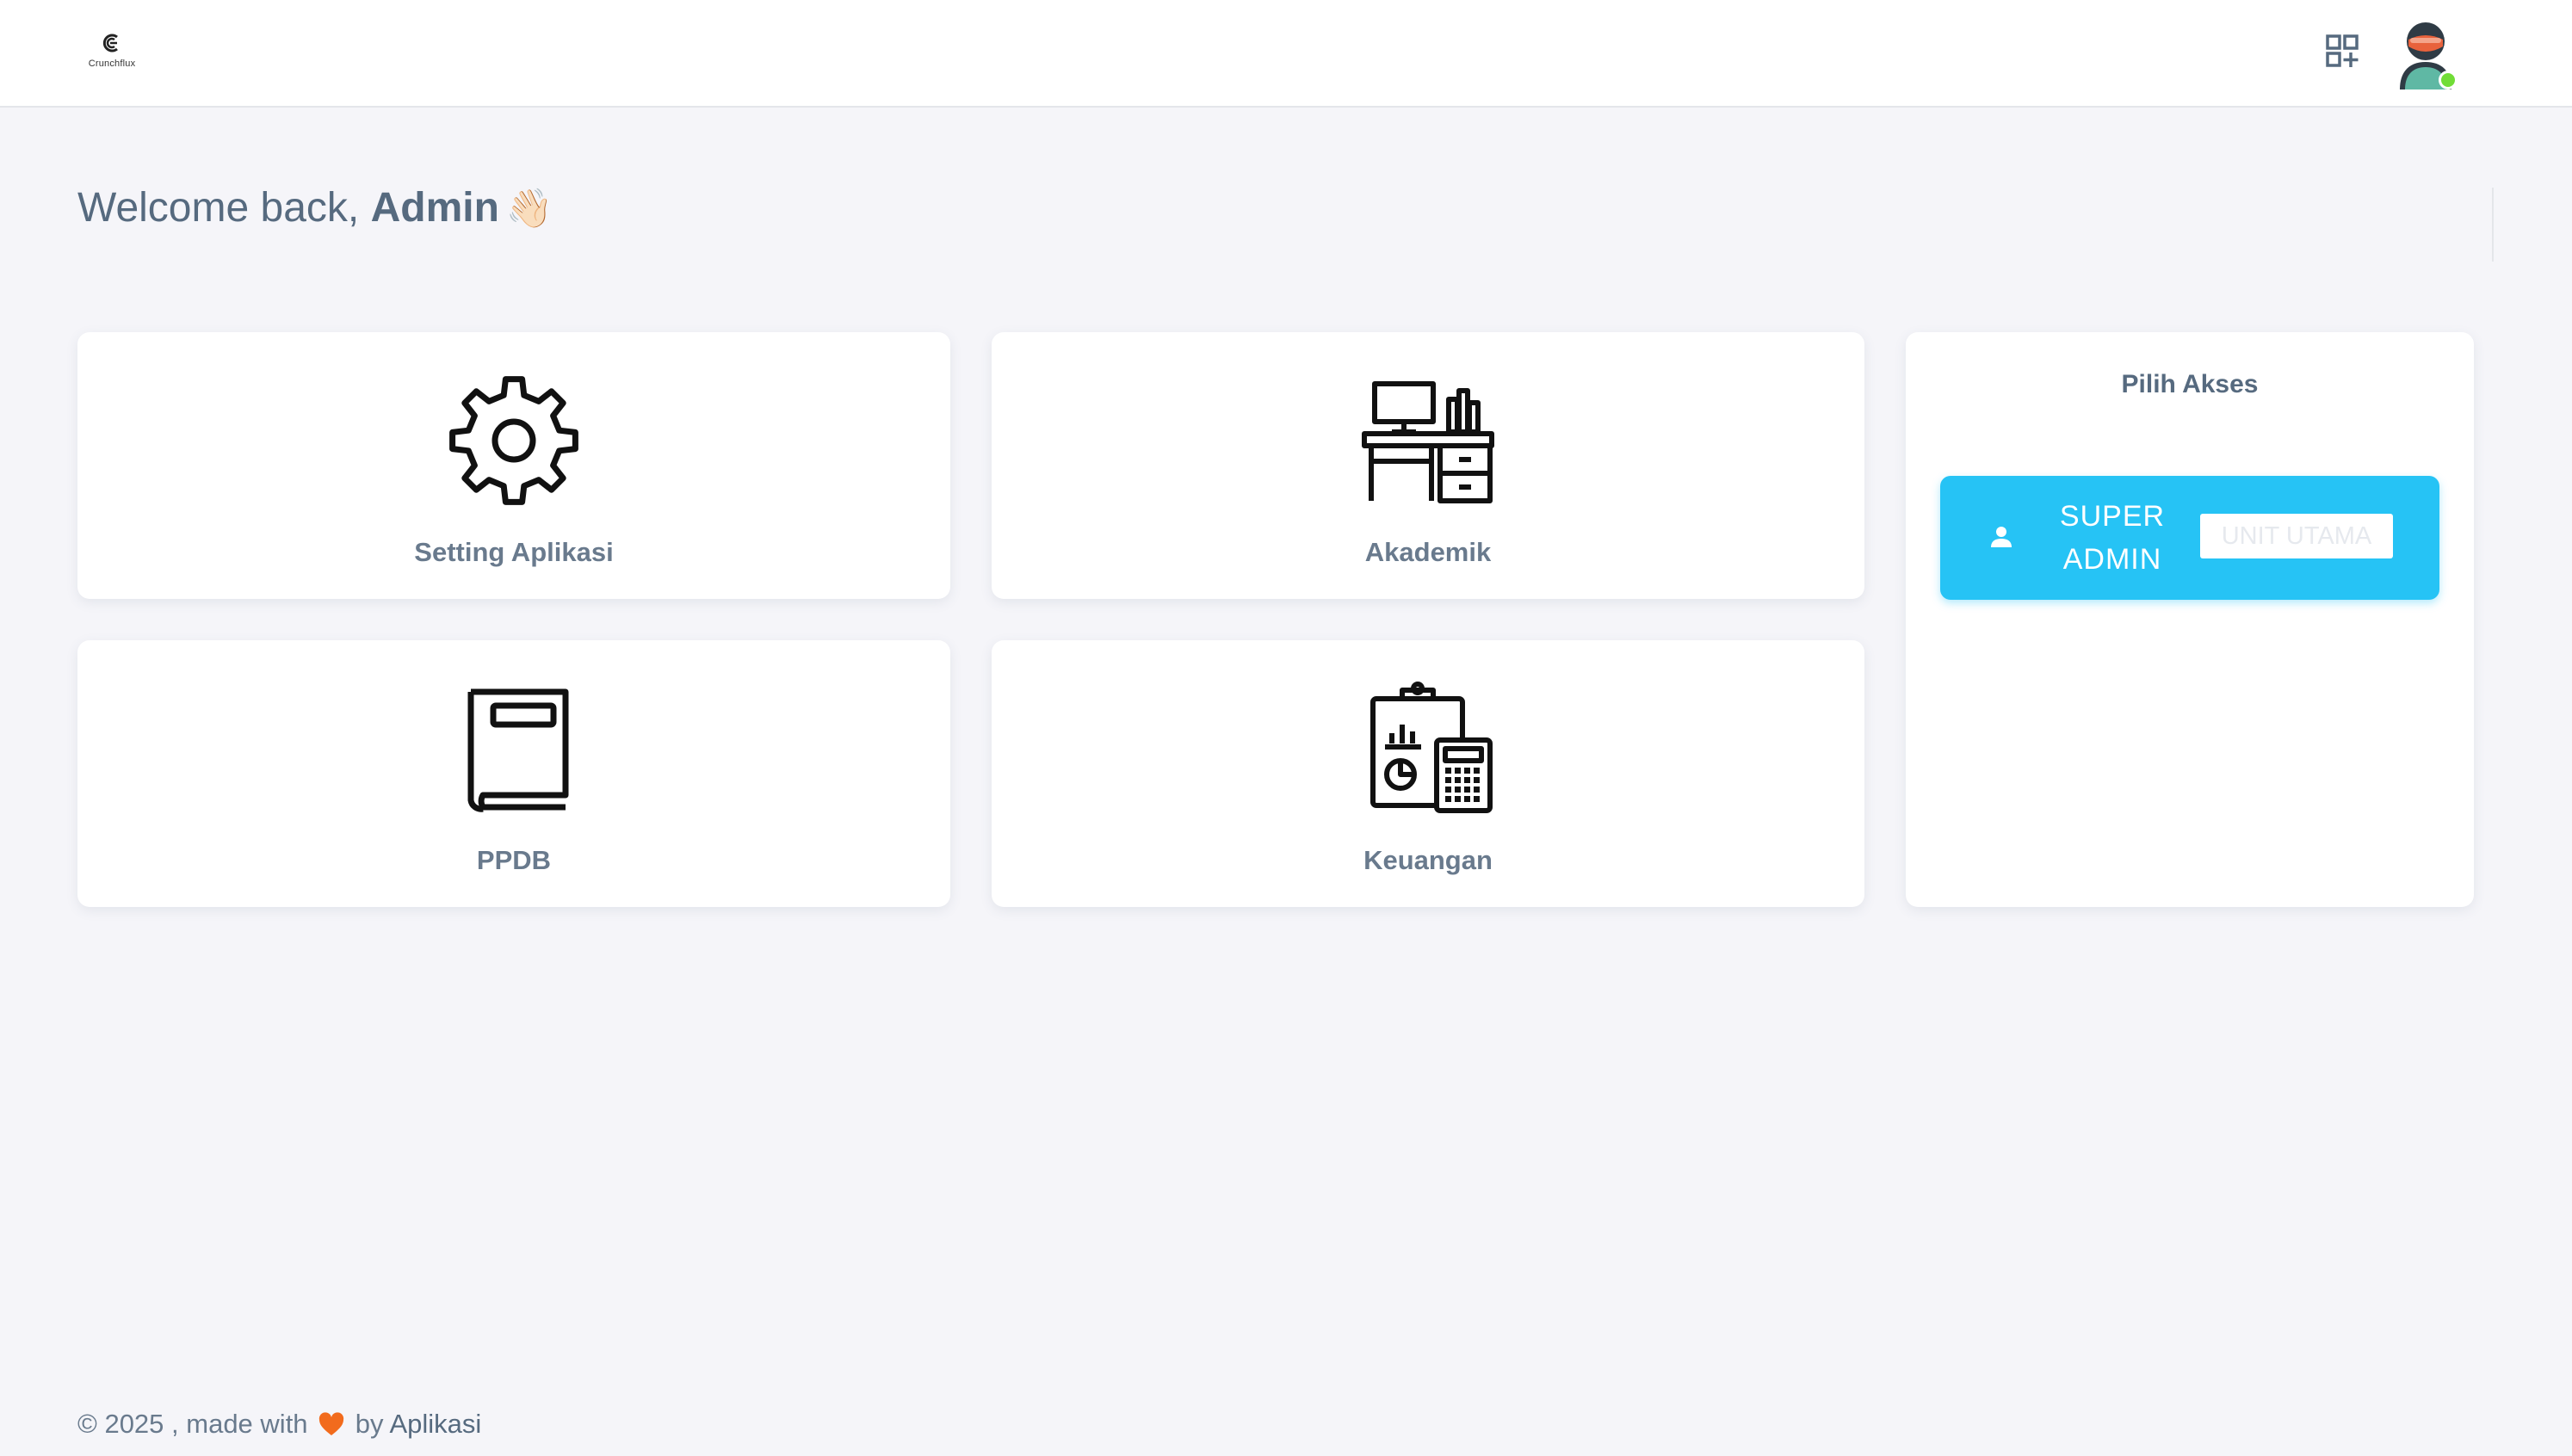 The height and width of the screenshot is (1456, 2572). I want to click on access-title: Pilih Akses, so click(2190, 384).